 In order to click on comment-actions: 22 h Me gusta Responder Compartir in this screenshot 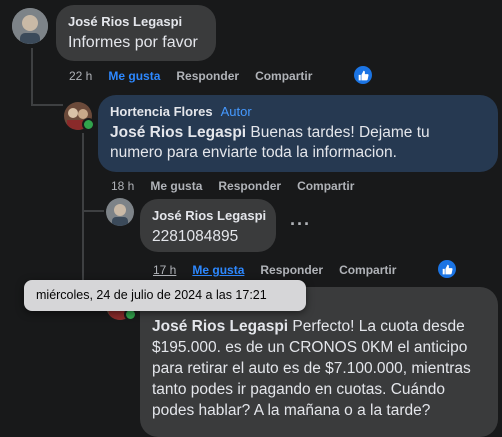, I will do `click(198, 76)`.